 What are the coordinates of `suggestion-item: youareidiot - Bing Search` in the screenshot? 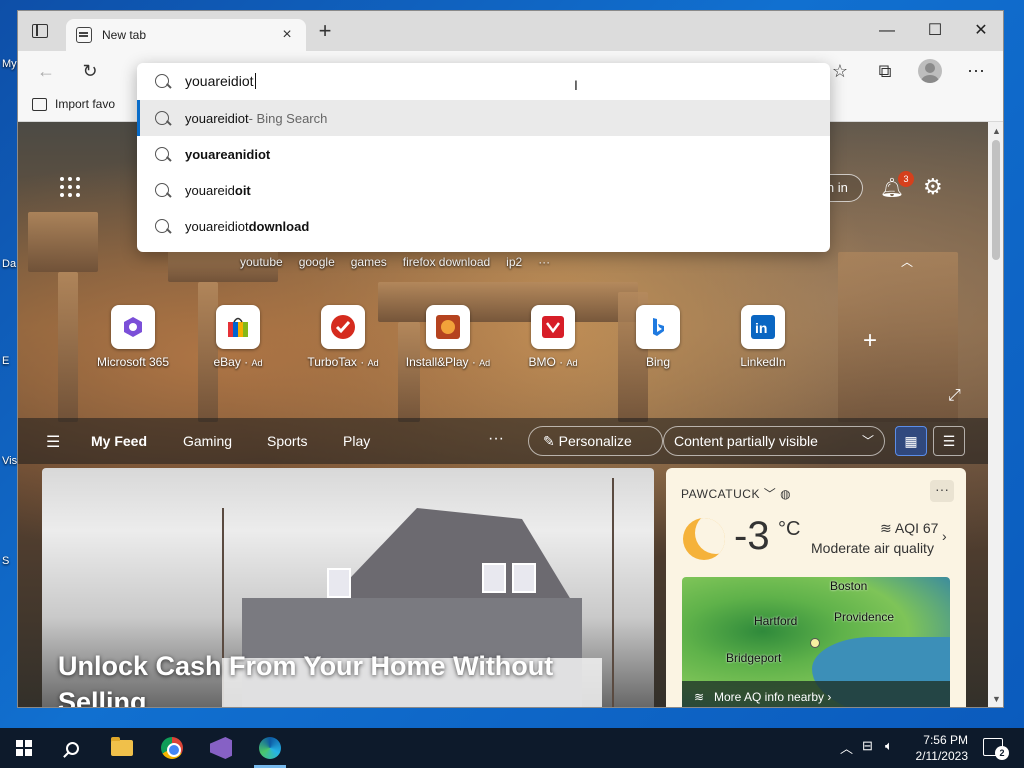 It's located at (483, 118).